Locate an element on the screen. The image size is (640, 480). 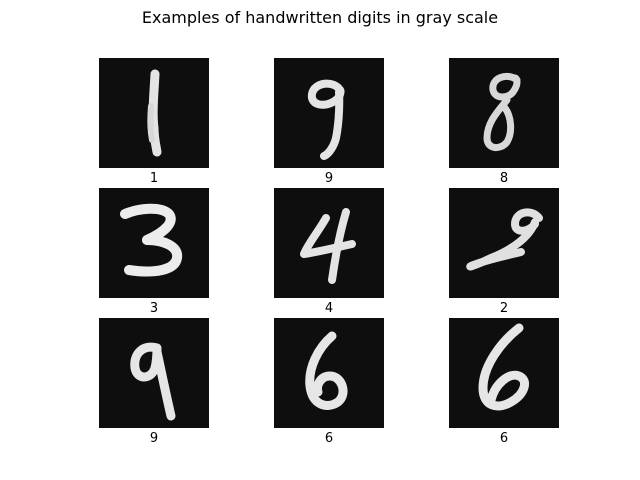
digit-label-3: 8 is located at coordinates (504, 178).